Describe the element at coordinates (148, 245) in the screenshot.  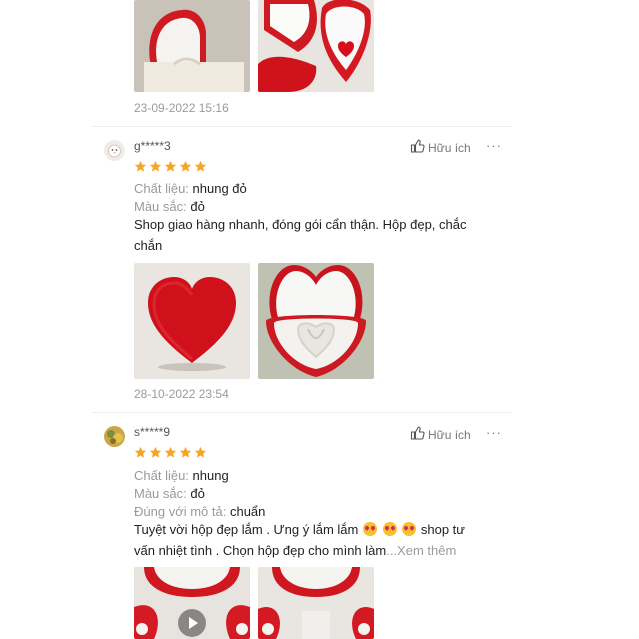
I see `review-content-line: chắn` at that location.